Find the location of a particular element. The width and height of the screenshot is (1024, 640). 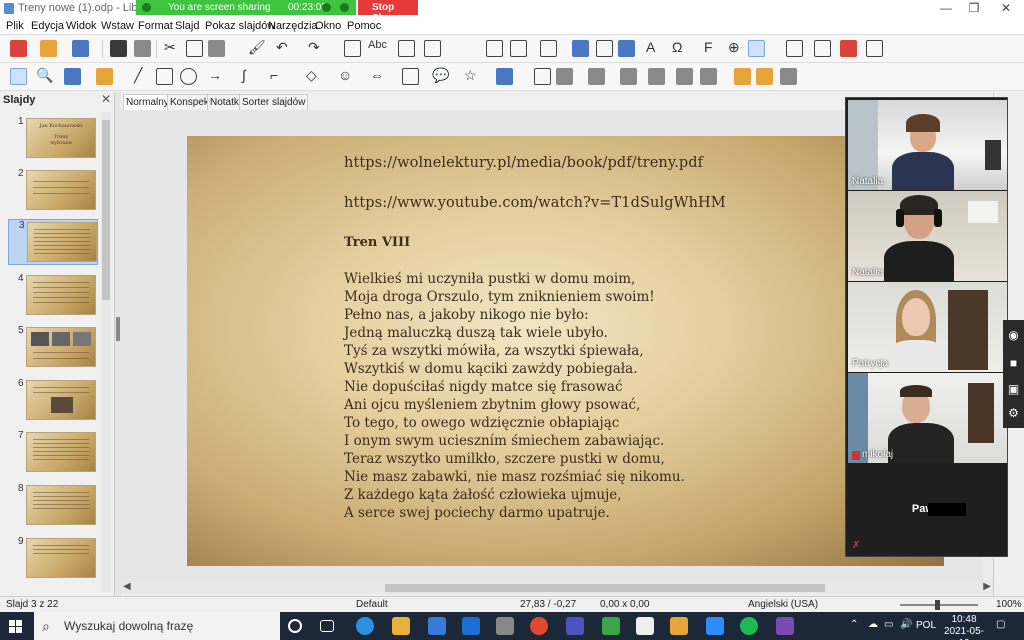

grid-icon is located at coordinates (406, 48).